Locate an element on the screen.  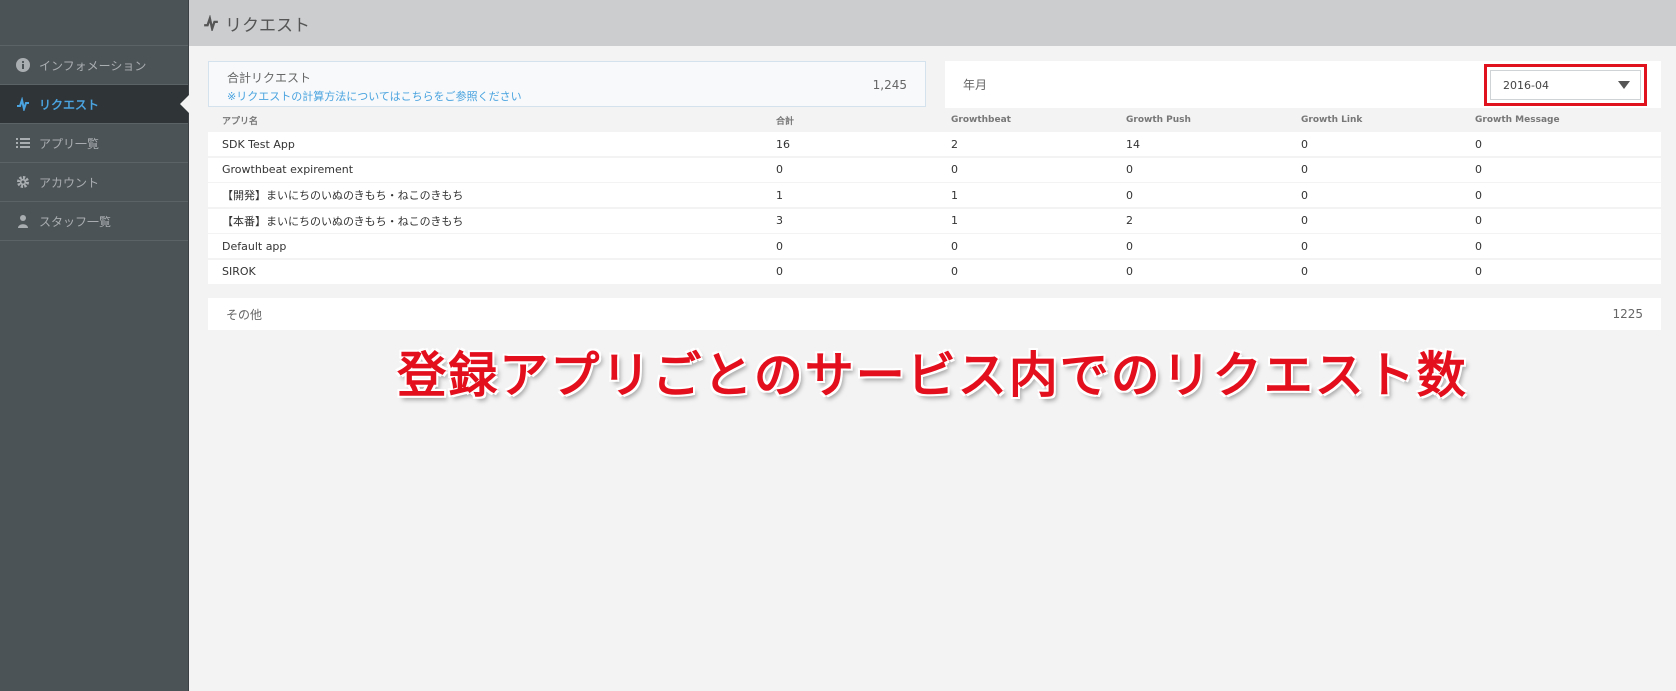
table-row: Growthbeat expirement 0 0 0 0 0 is located at coordinates (934, 169).